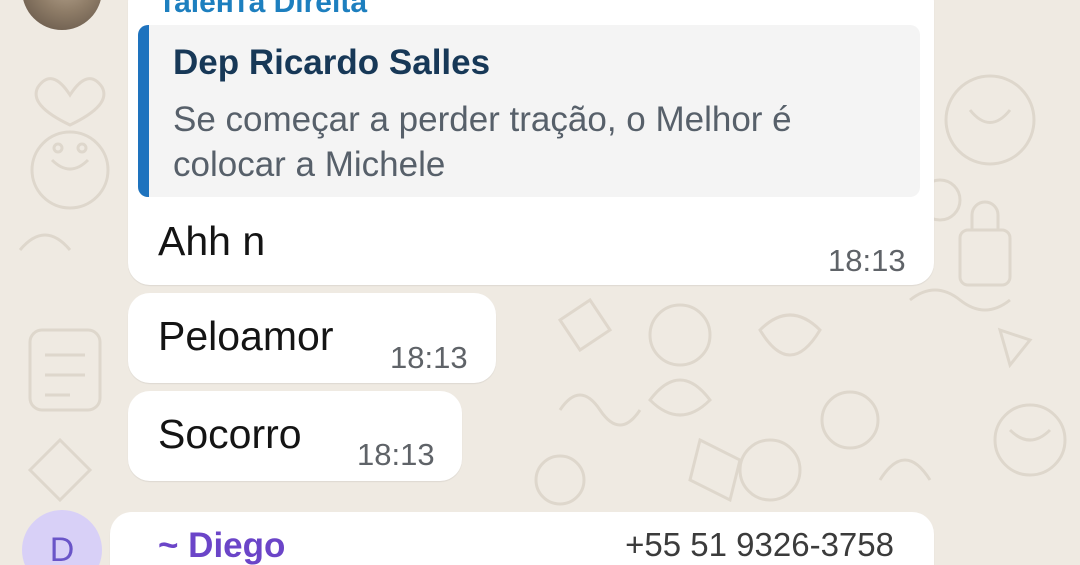  Describe the element at coordinates (143, 111) in the screenshot. I see `quote-accent-bar` at that location.